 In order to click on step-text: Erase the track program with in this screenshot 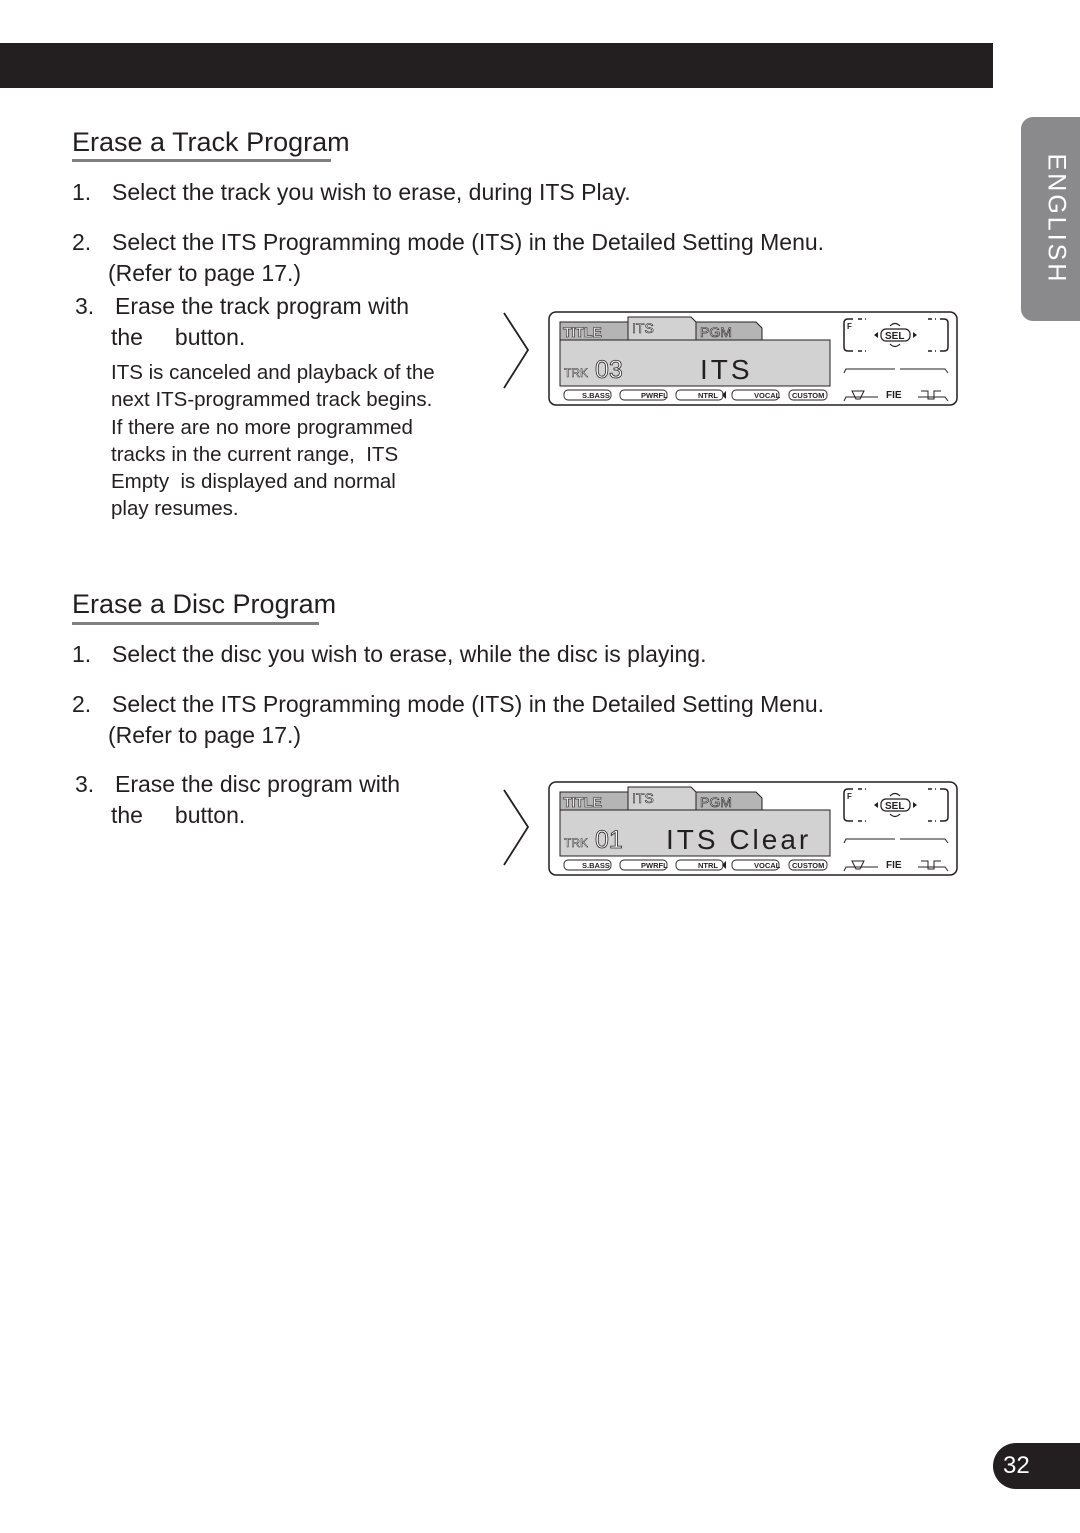, I will do `click(262, 306)`.